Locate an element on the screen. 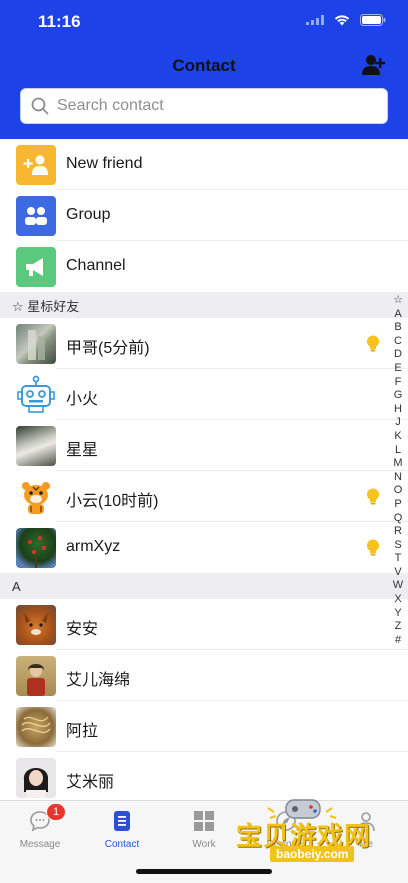  add-friend-icon is located at coordinates (36, 165).